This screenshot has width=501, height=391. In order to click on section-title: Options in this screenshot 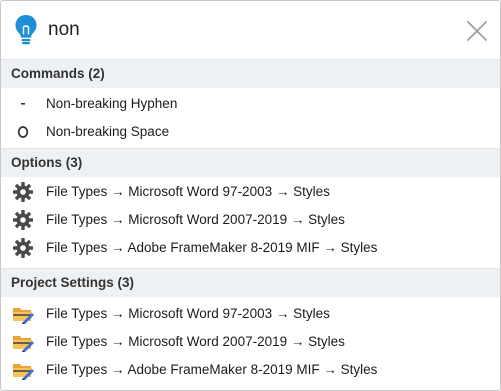, I will do `click(36, 162)`.